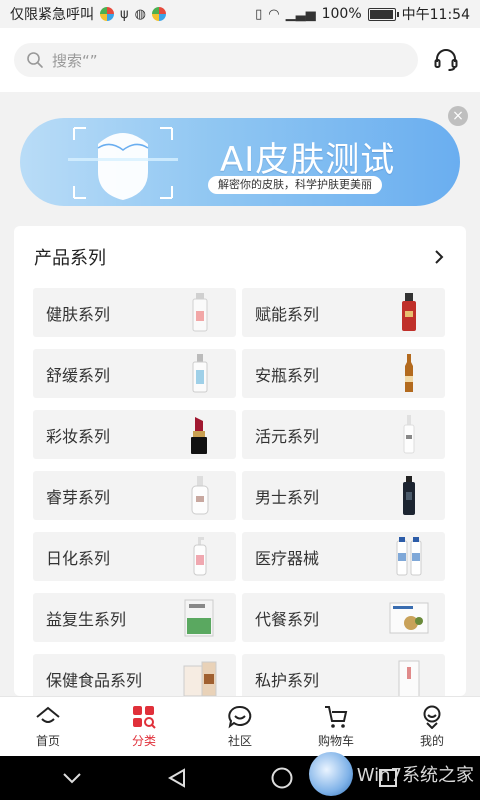  I want to click on vibrate-icon: ▯, so click(259, 14).